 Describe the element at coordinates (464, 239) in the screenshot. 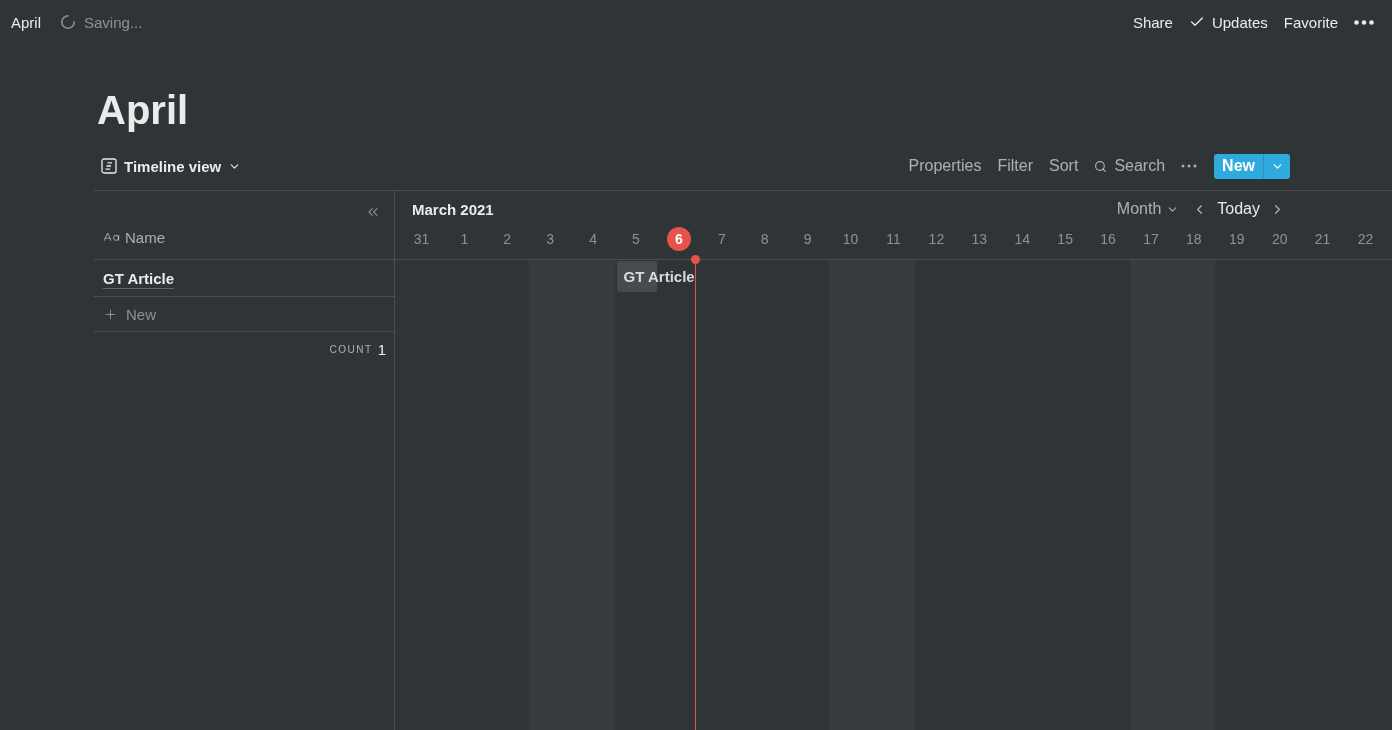

I see `day-label: 1` at that location.